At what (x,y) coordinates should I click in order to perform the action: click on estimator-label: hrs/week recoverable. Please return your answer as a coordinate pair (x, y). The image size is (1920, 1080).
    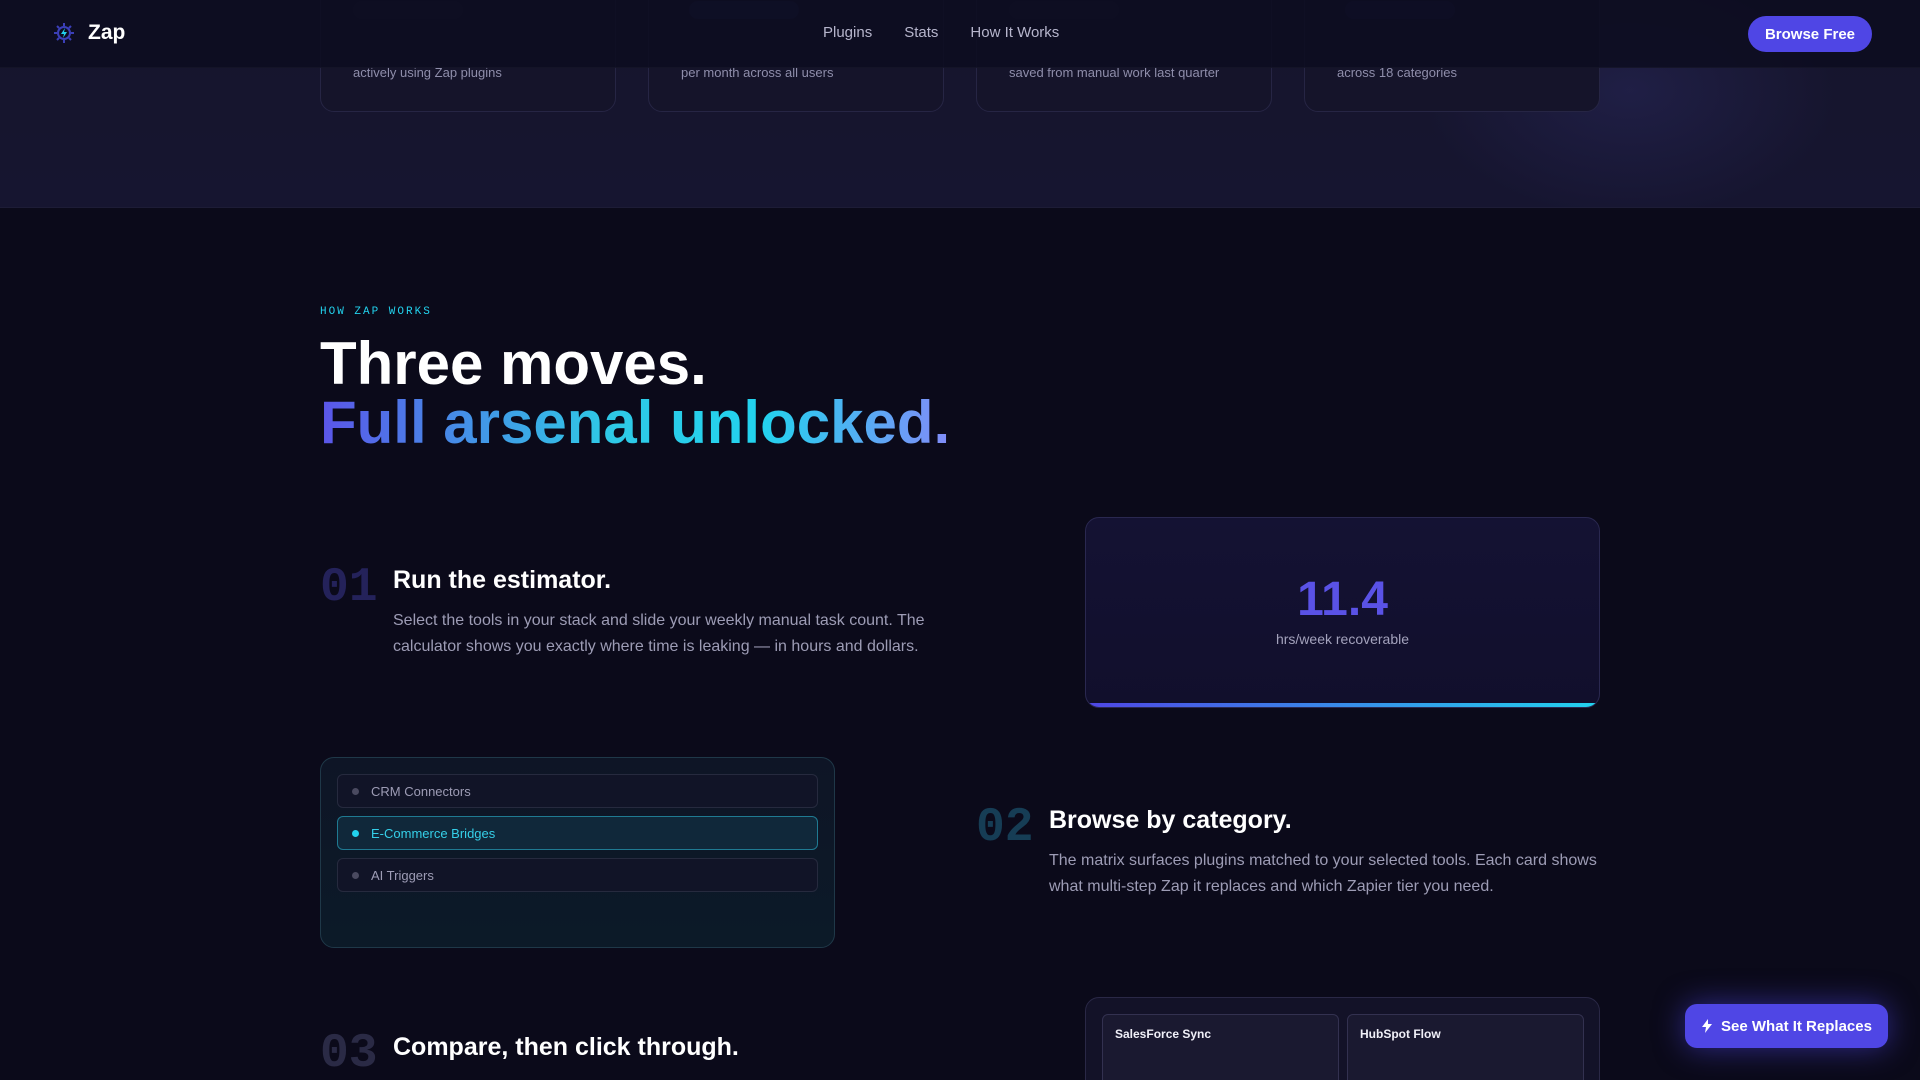
    Looking at the image, I should click on (1342, 639).